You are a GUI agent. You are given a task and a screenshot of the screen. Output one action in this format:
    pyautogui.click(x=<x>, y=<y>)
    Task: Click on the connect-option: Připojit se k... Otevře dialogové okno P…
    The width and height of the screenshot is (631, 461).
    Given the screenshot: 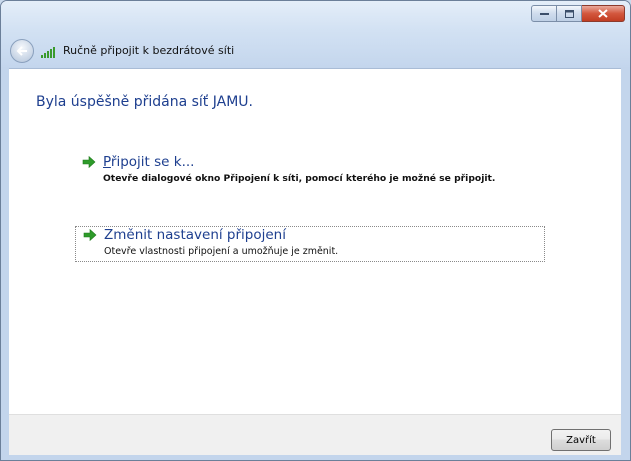 What is the action you would take?
    pyautogui.click(x=310, y=172)
    